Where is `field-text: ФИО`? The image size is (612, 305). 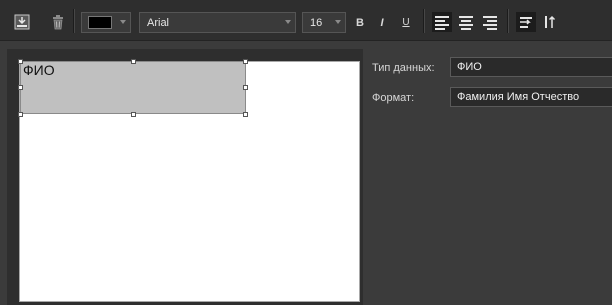 field-text: ФИО is located at coordinates (39, 70).